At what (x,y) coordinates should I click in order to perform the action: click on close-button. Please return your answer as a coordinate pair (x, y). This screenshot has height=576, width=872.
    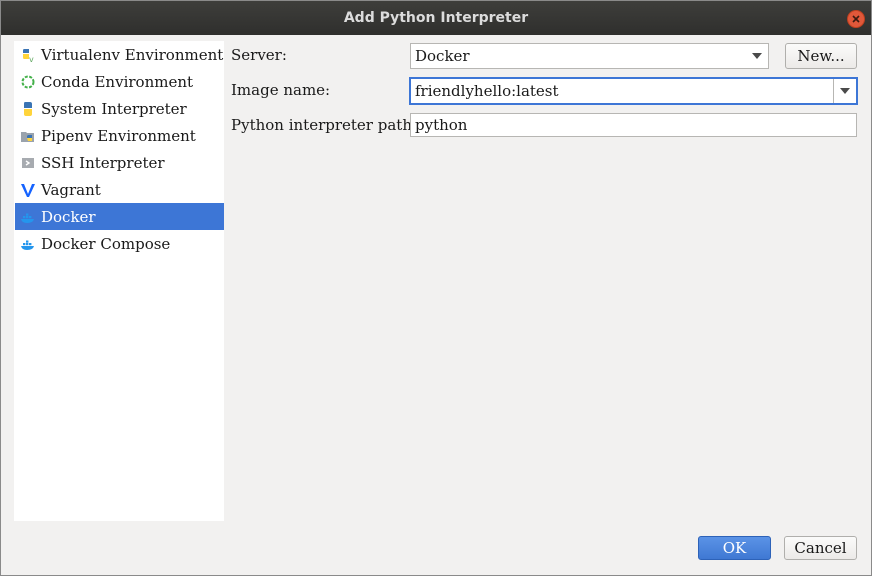
    Looking at the image, I should click on (856, 19).